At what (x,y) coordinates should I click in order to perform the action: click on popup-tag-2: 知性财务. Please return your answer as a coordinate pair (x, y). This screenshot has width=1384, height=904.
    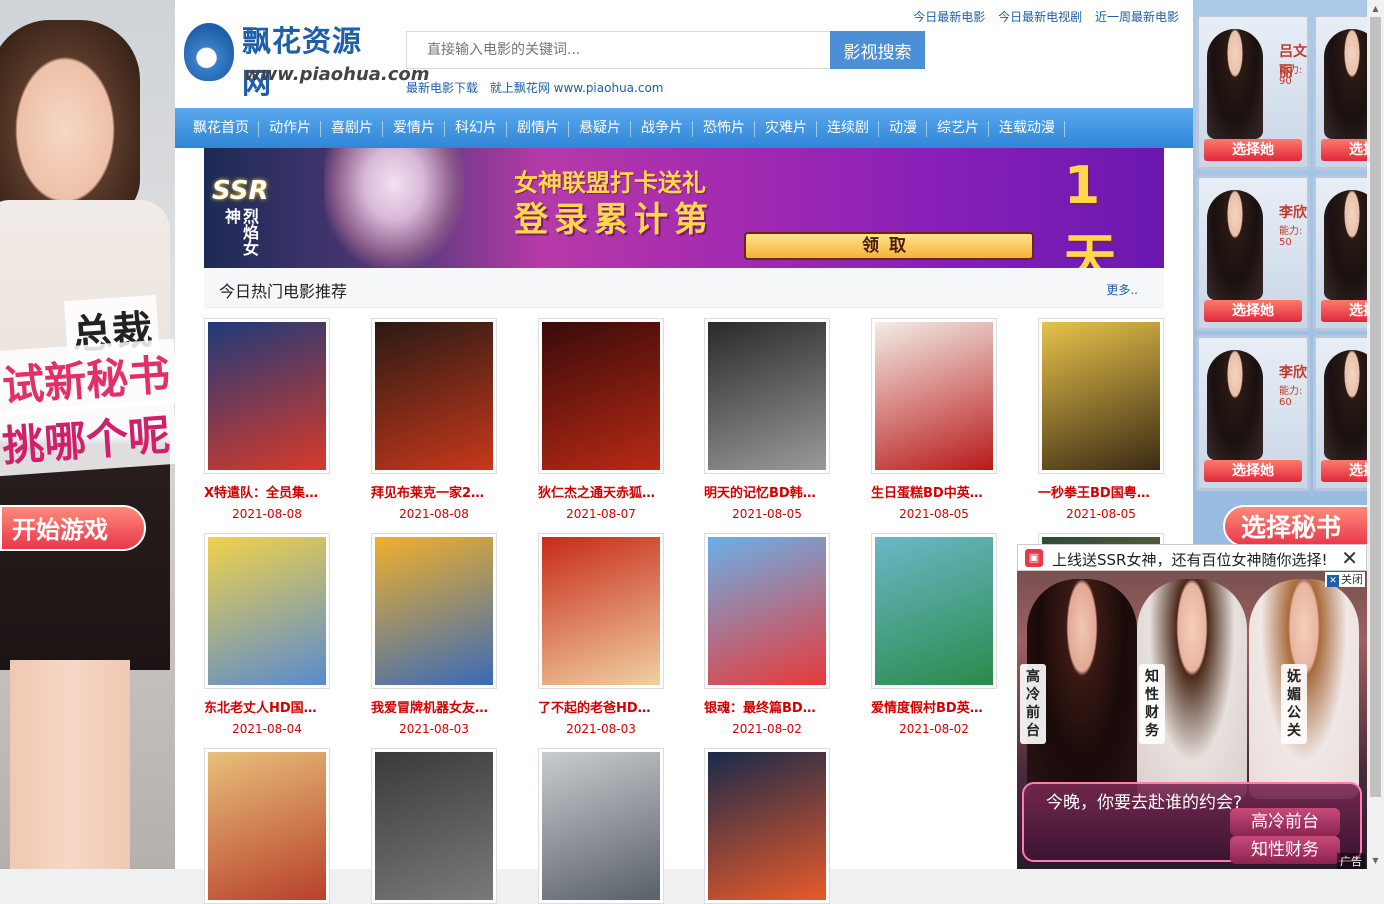
    Looking at the image, I should click on (1152, 704).